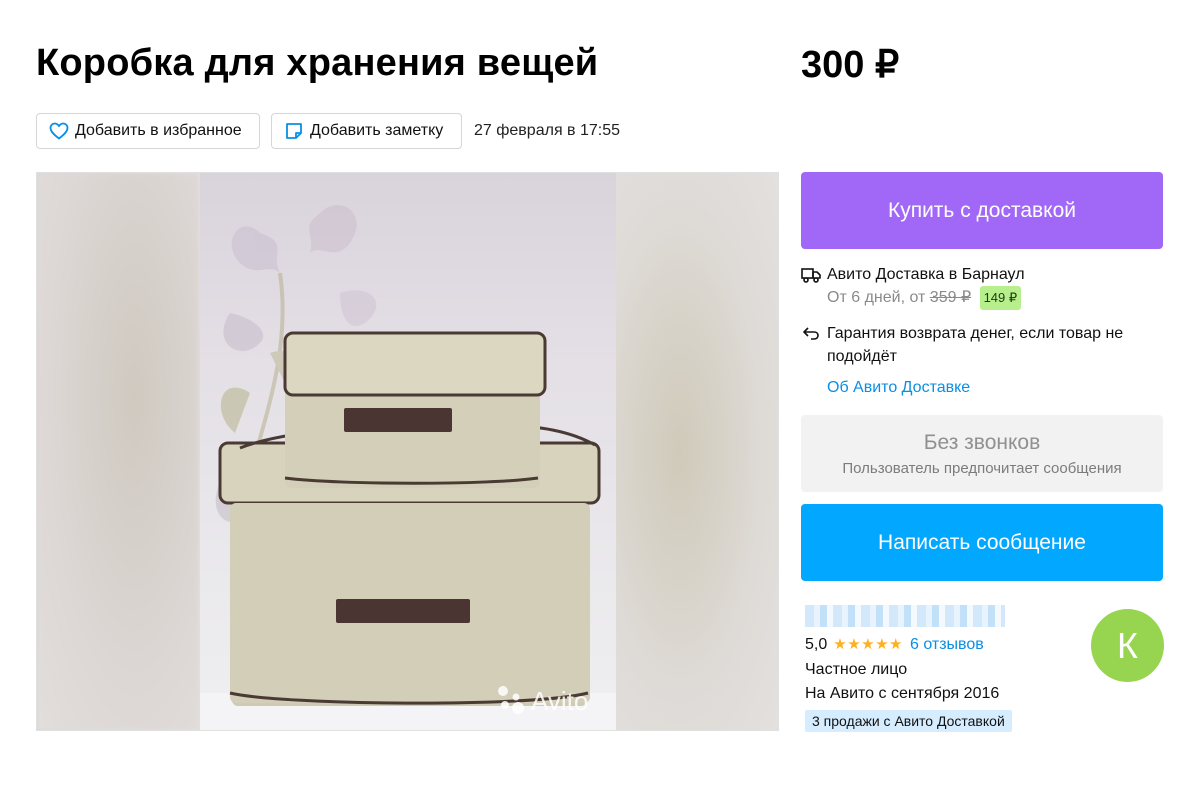 This screenshot has width=1200, height=790. Describe the element at coordinates (158, 130) in the screenshot. I see `add-to-favorites-label: Добавить в избранное` at that location.